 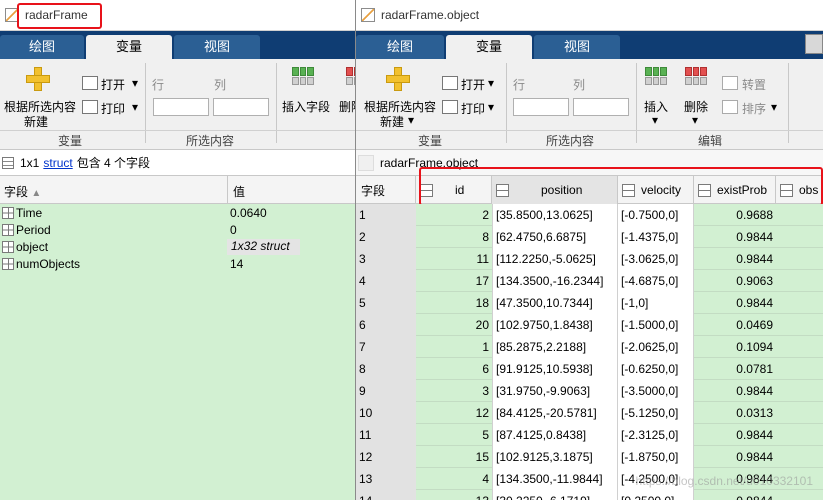 What do you see at coordinates (454, 303) in the screenshot?
I see `cell-id: 18` at bounding box center [454, 303].